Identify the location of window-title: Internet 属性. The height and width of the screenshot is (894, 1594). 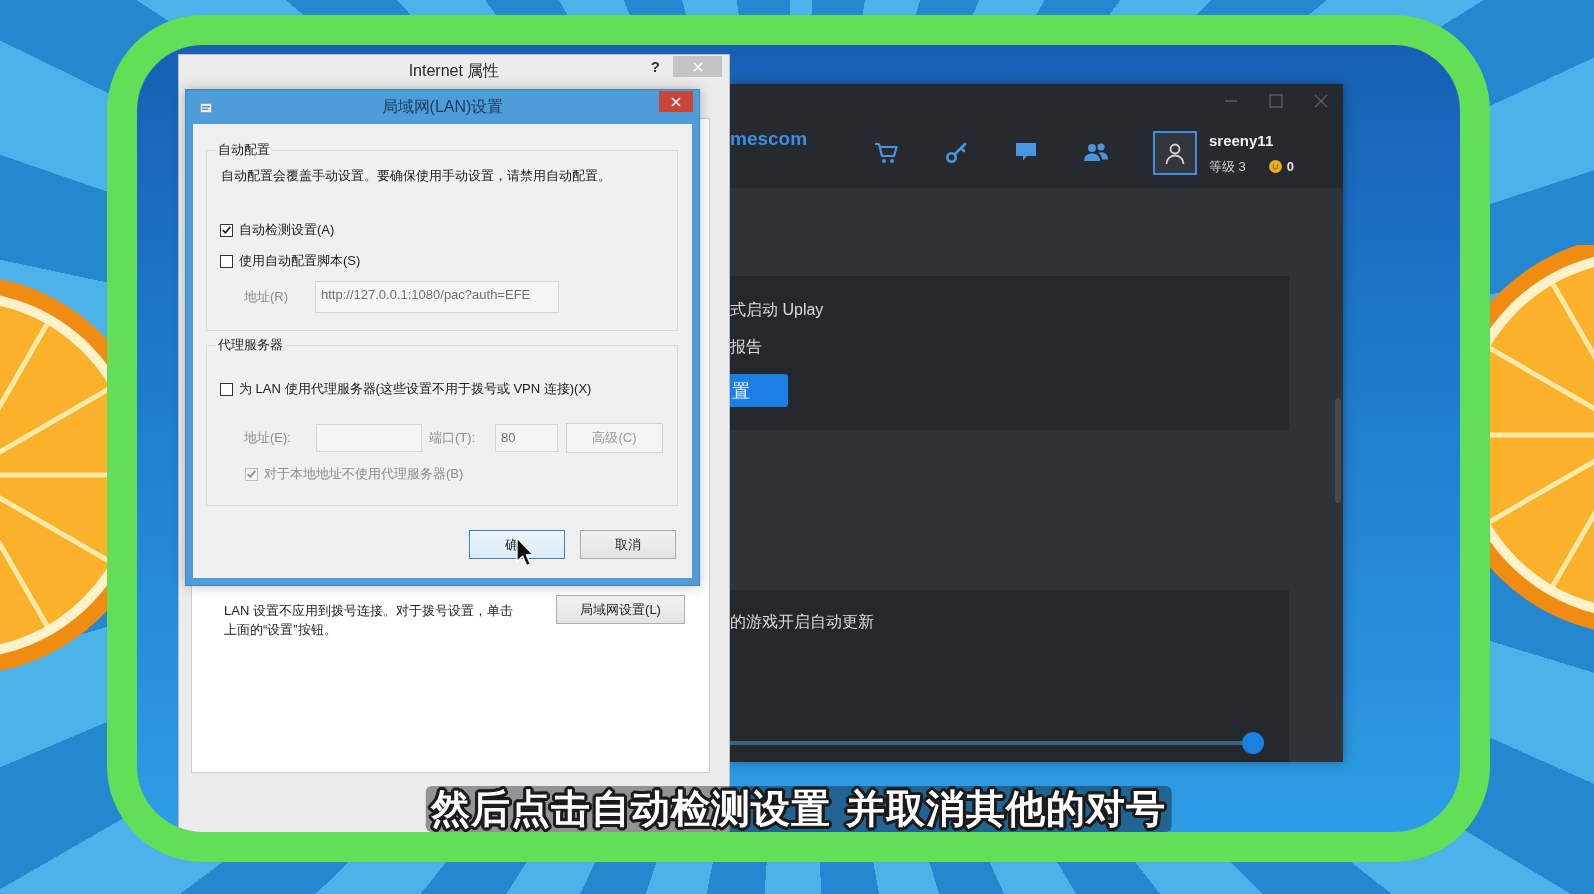
(454, 71).